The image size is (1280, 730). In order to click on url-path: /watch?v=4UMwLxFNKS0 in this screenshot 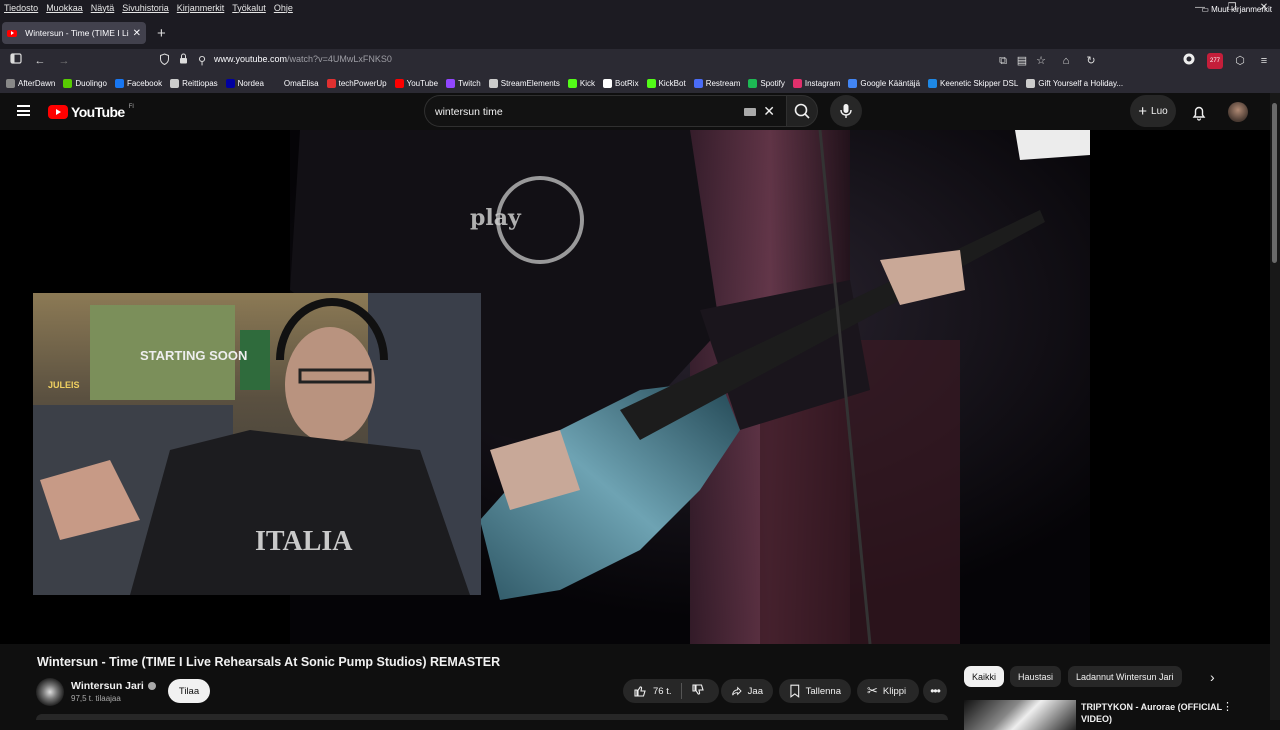, I will do `click(339, 59)`.